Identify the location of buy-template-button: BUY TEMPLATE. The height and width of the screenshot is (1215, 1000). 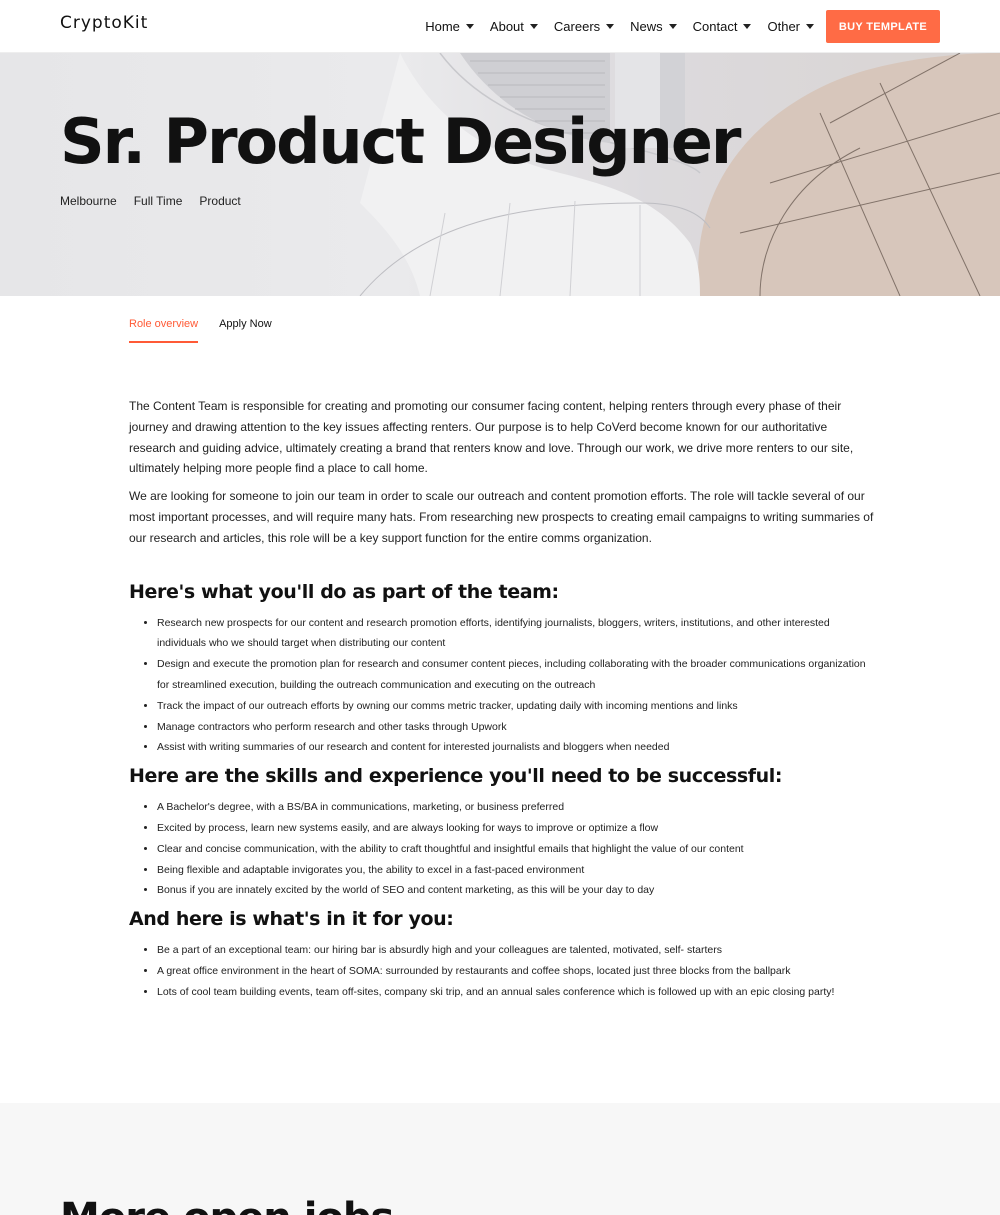
(883, 26).